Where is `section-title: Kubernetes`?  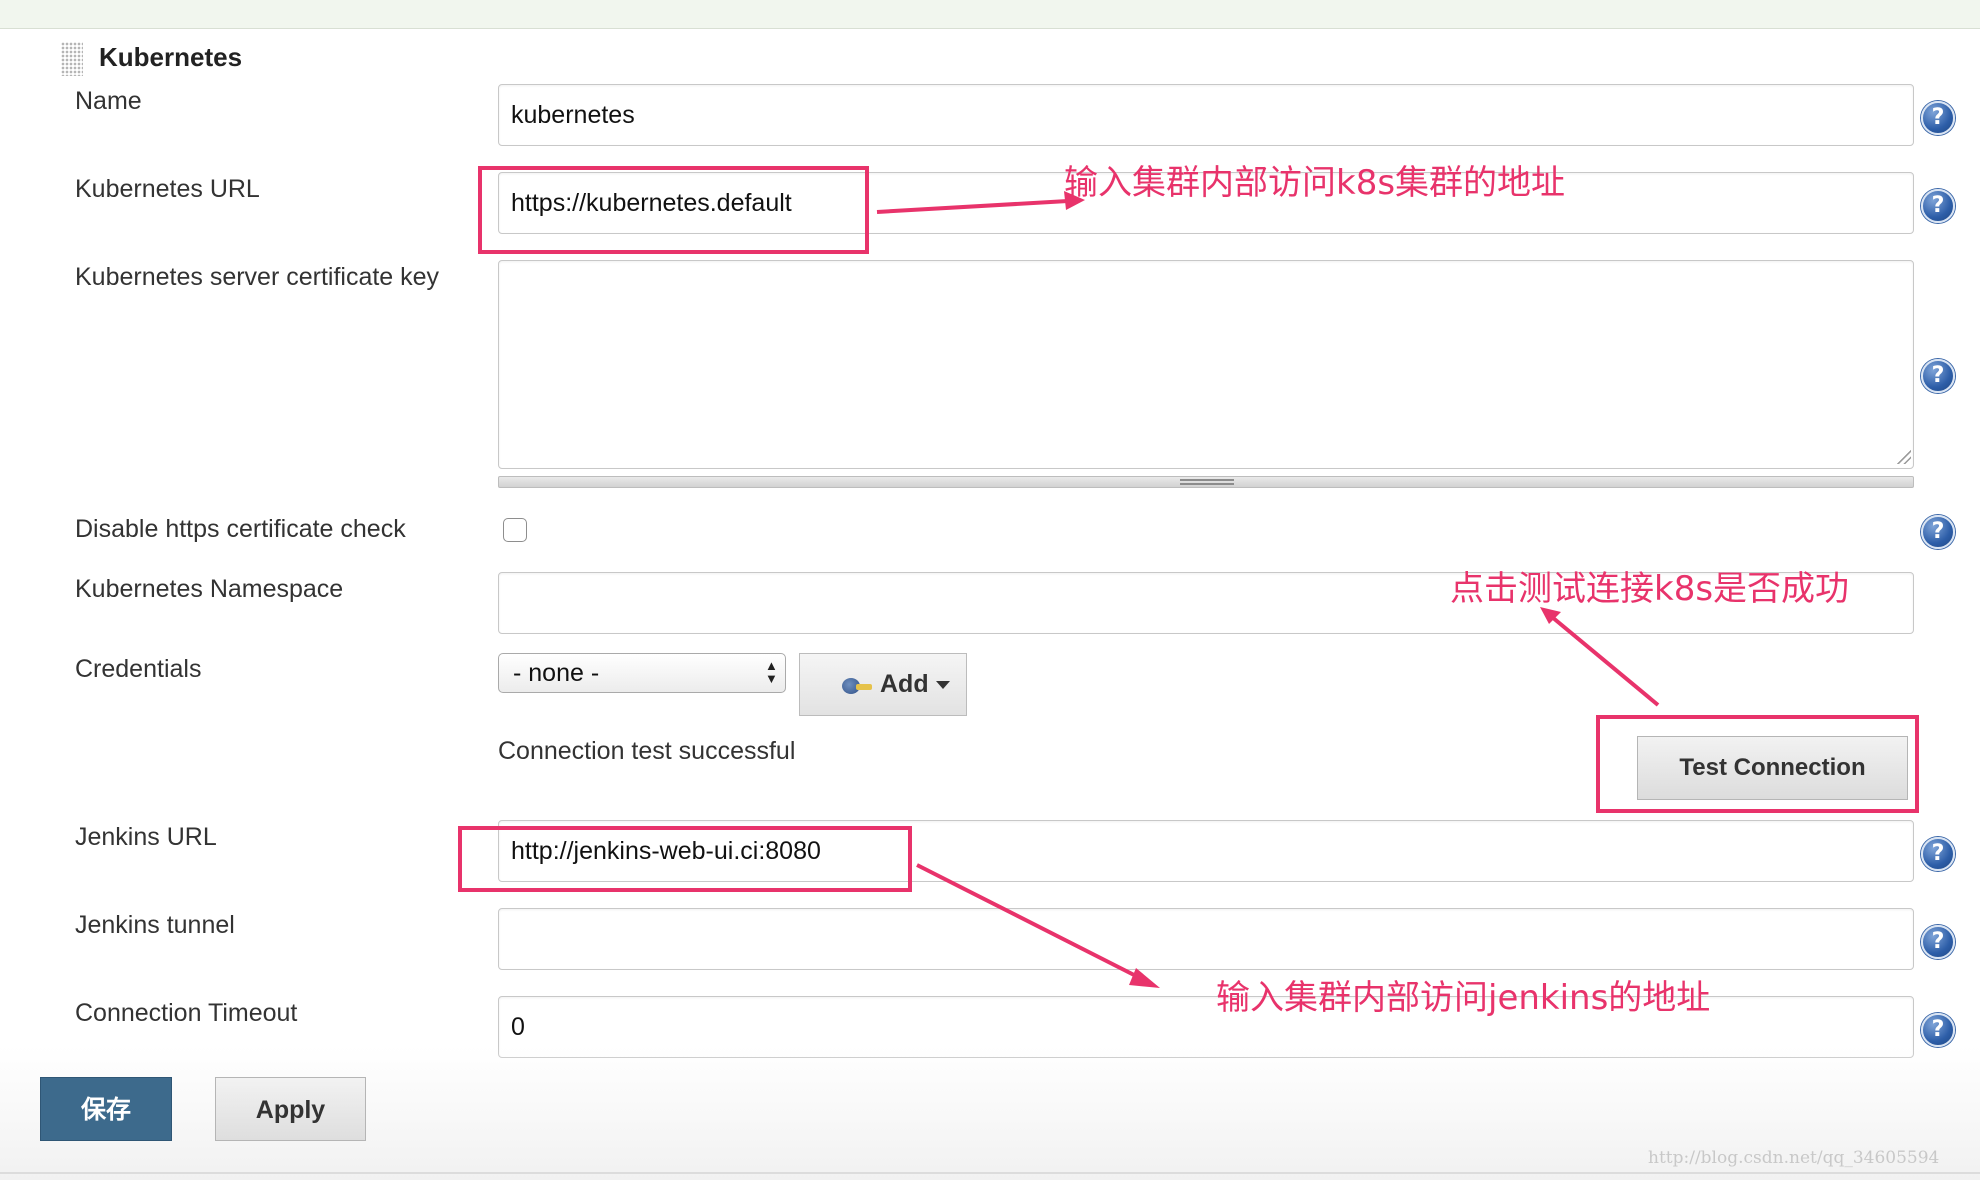
section-title: Kubernetes is located at coordinates (171, 57).